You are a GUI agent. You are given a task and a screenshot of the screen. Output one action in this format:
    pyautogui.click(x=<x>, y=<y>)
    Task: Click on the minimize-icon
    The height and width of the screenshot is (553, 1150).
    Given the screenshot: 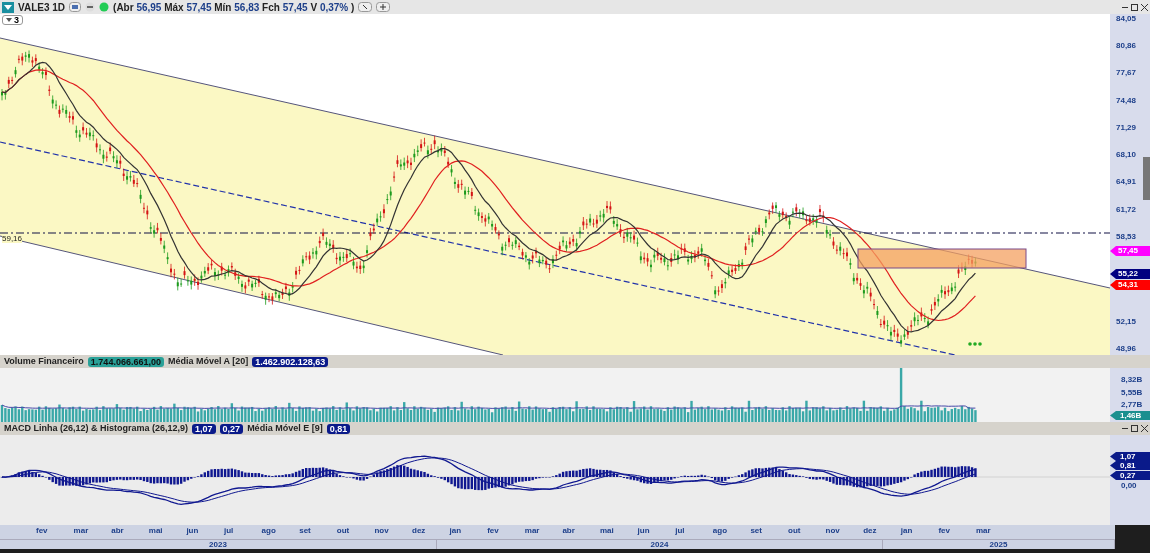 What is the action you would take?
    pyautogui.click(x=1125, y=7)
    